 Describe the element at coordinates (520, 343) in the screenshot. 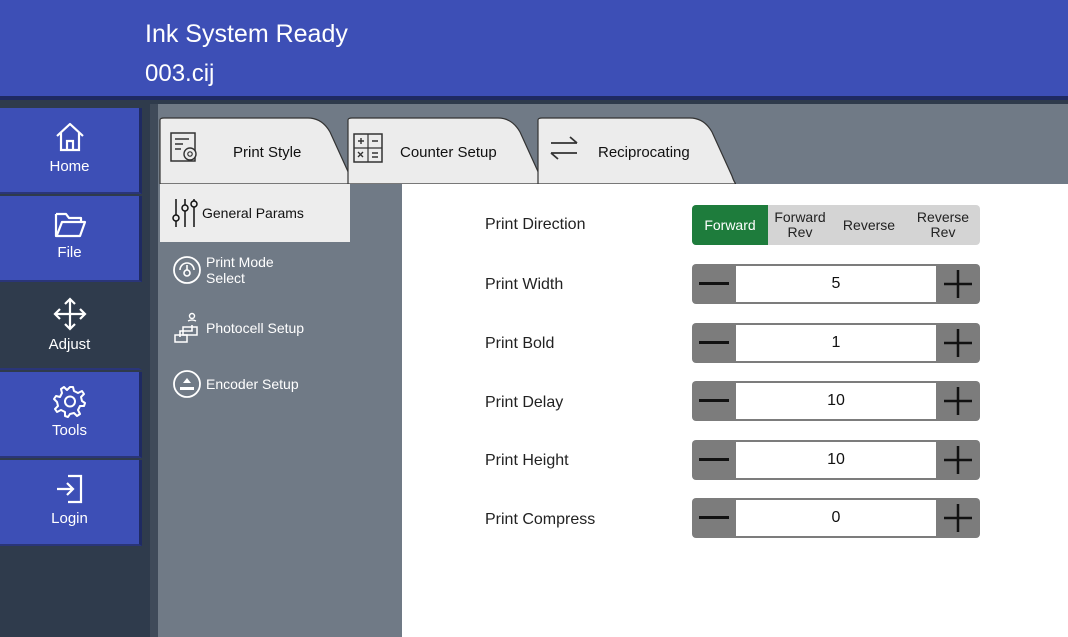

I see `print-bold-label: Print Bold` at that location.